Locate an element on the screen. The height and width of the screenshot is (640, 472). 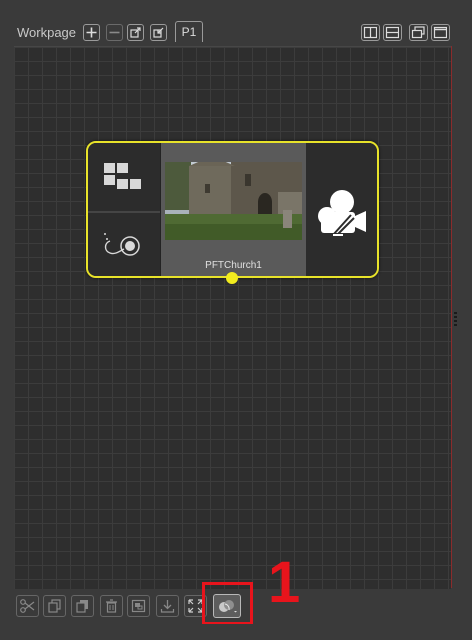
duplicate-button is located at coordinates (82, 606).